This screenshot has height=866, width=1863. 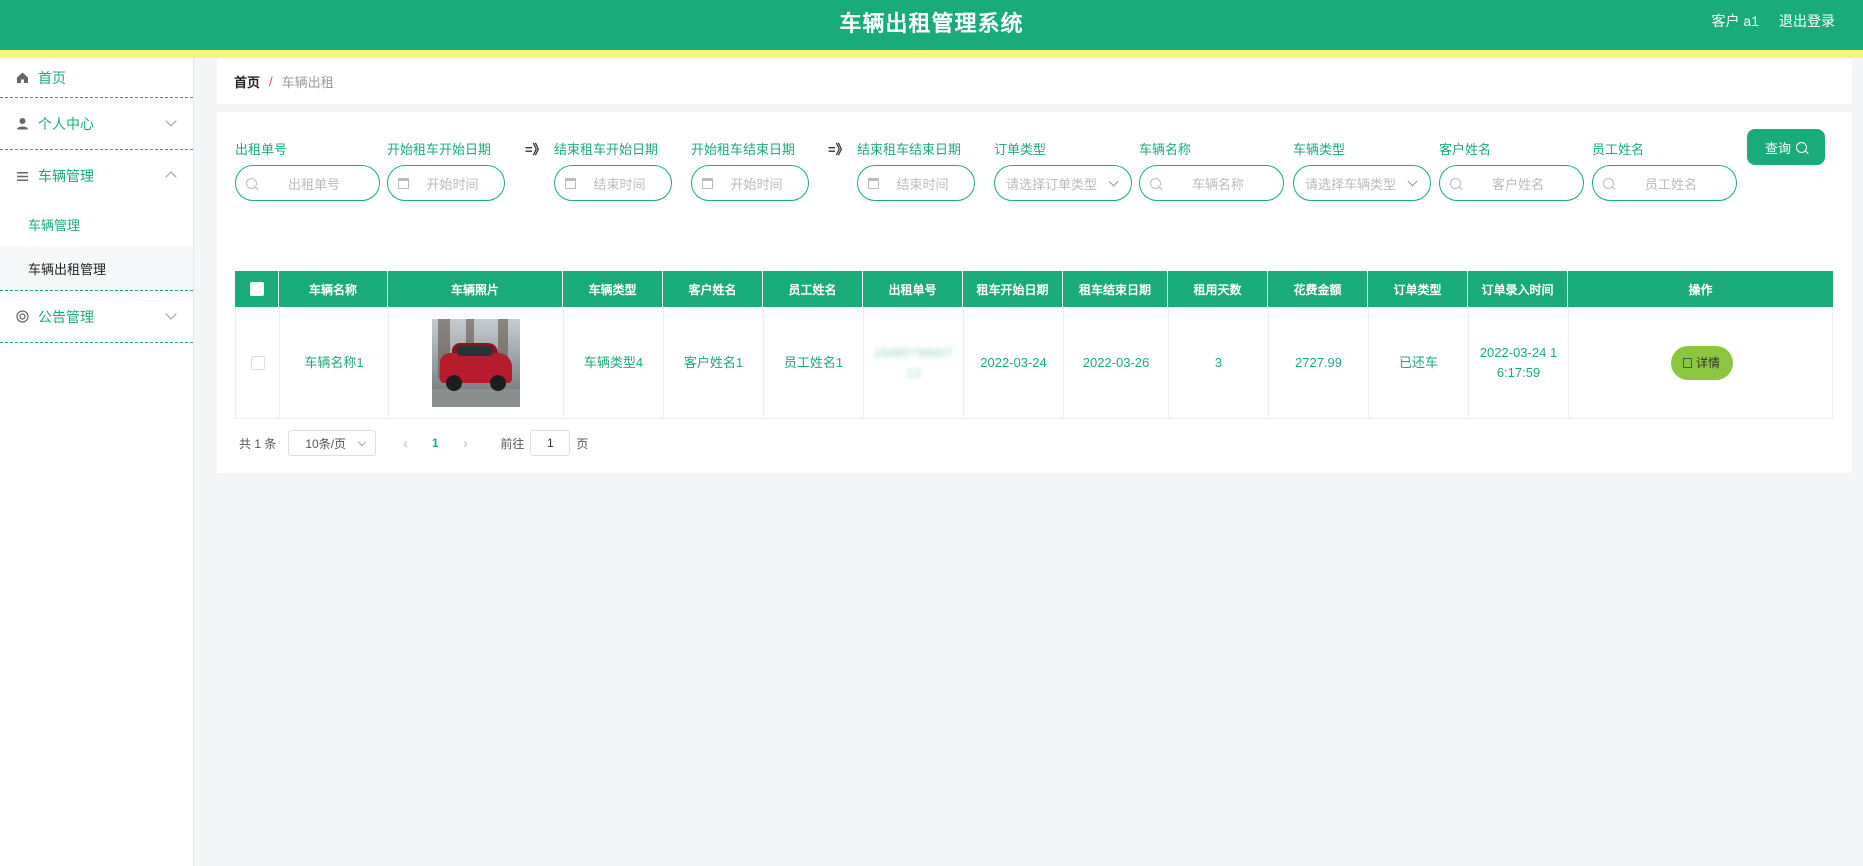 I want to click on filter-rent-start-to: 结束租车开始日期 结束时间, so click(x=613, y=170).